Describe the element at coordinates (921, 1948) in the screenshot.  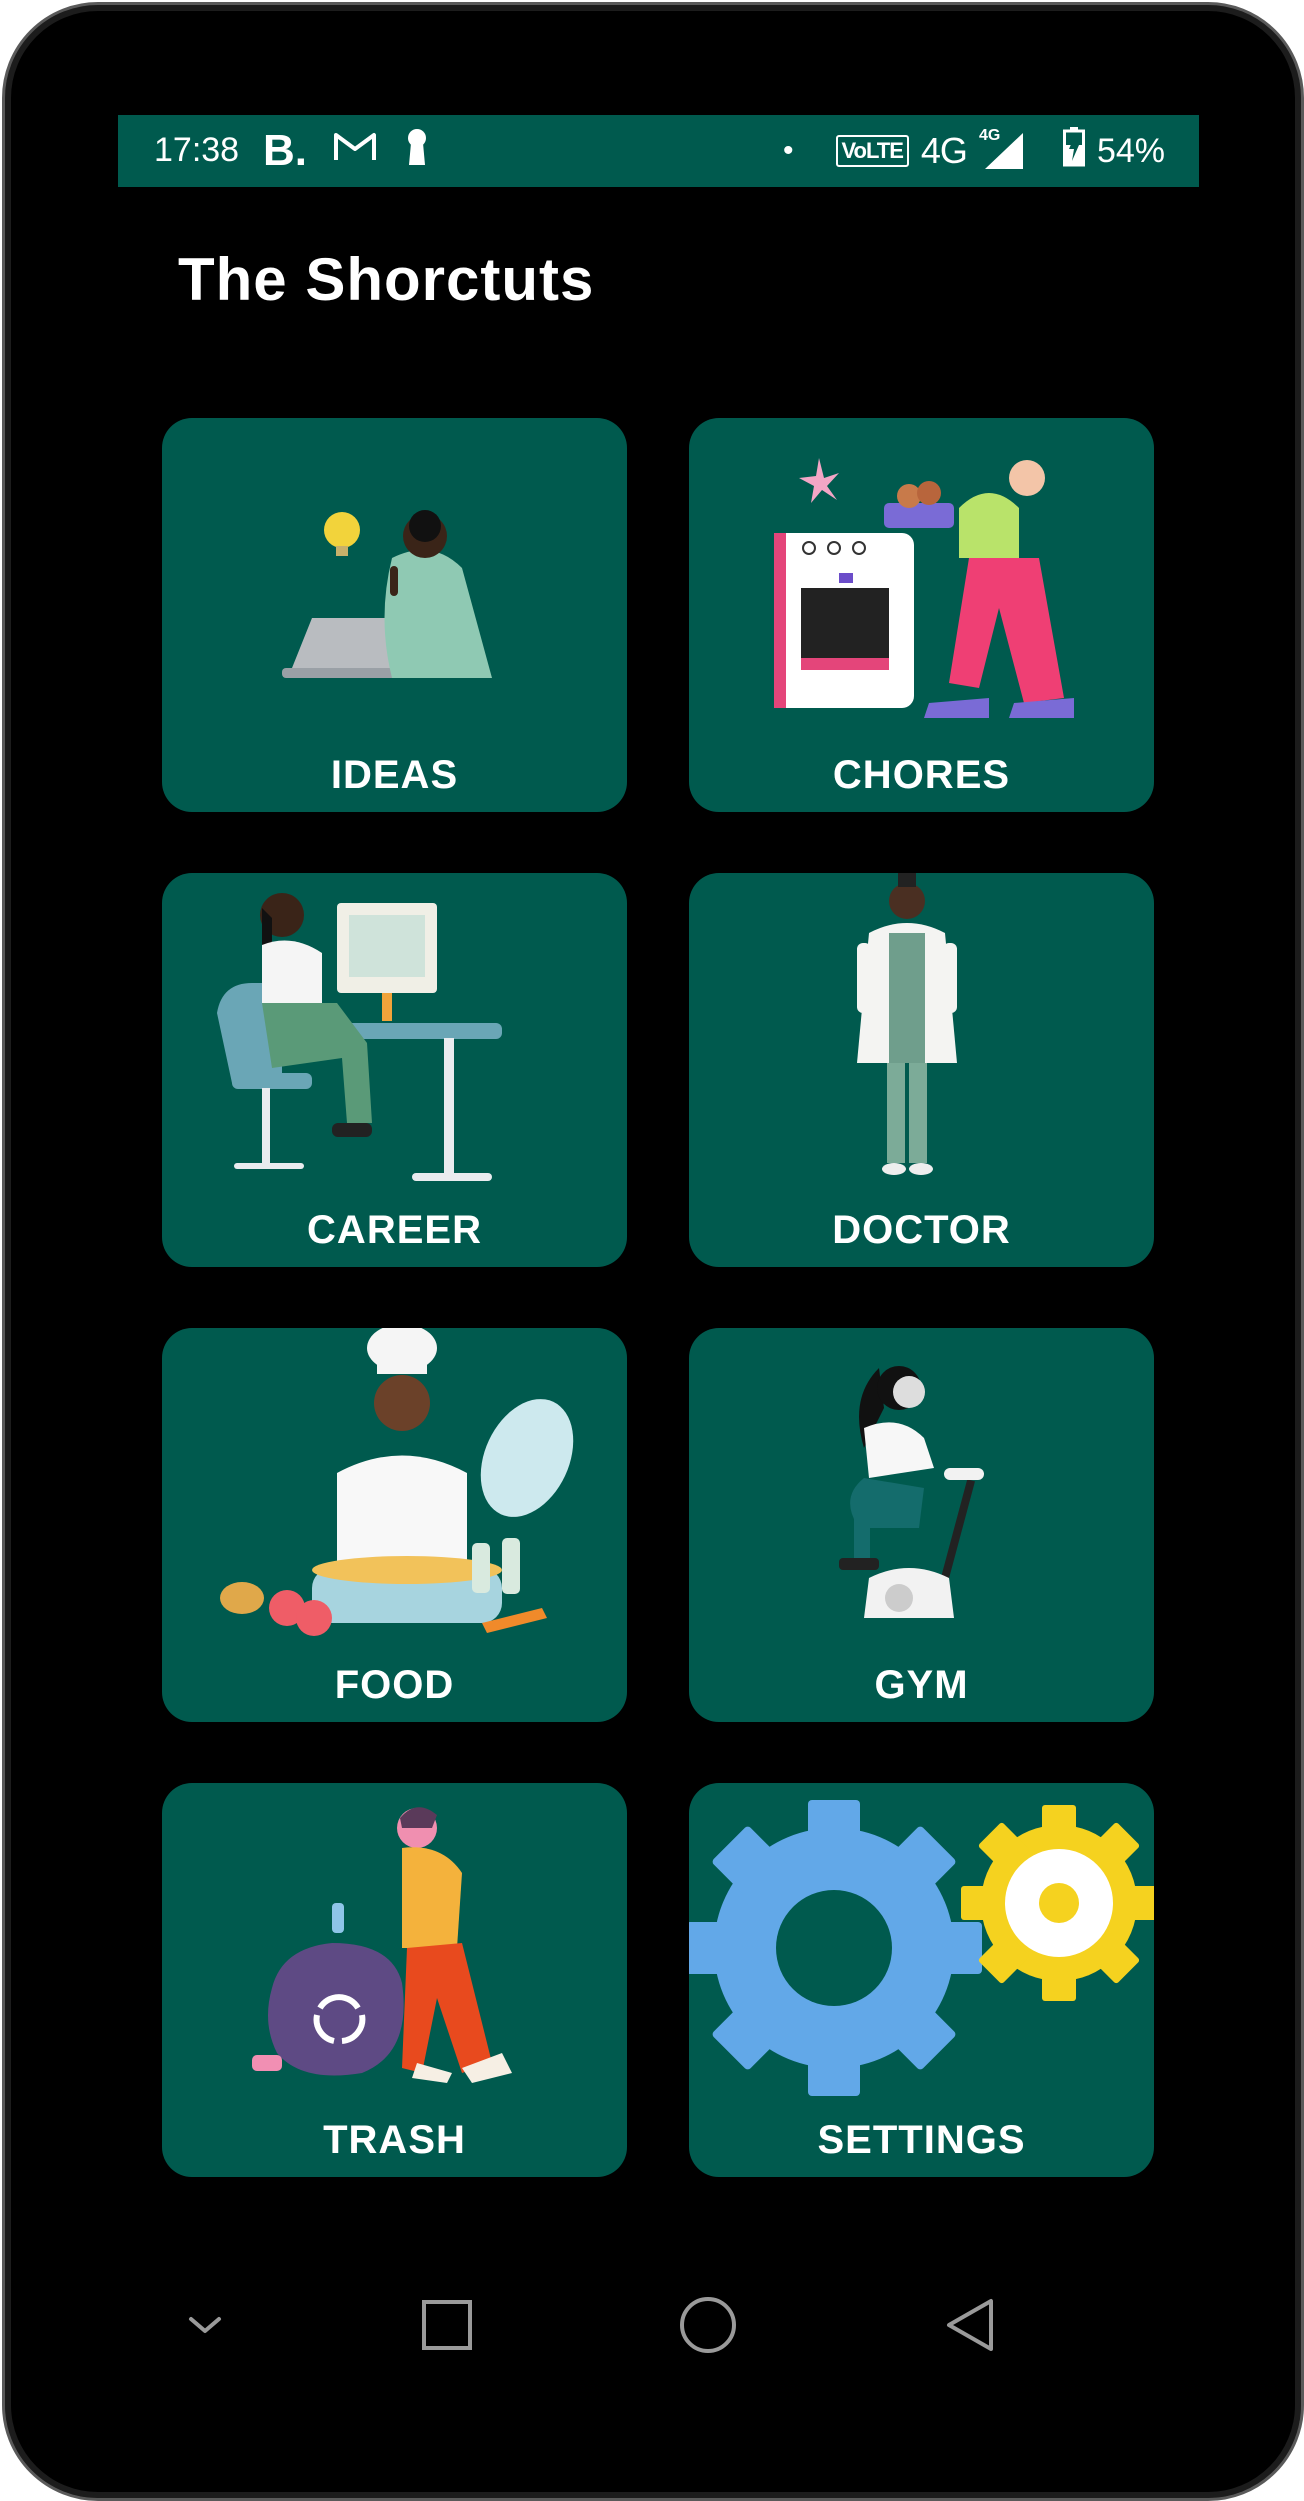
I see `gears-illustration` at that location.